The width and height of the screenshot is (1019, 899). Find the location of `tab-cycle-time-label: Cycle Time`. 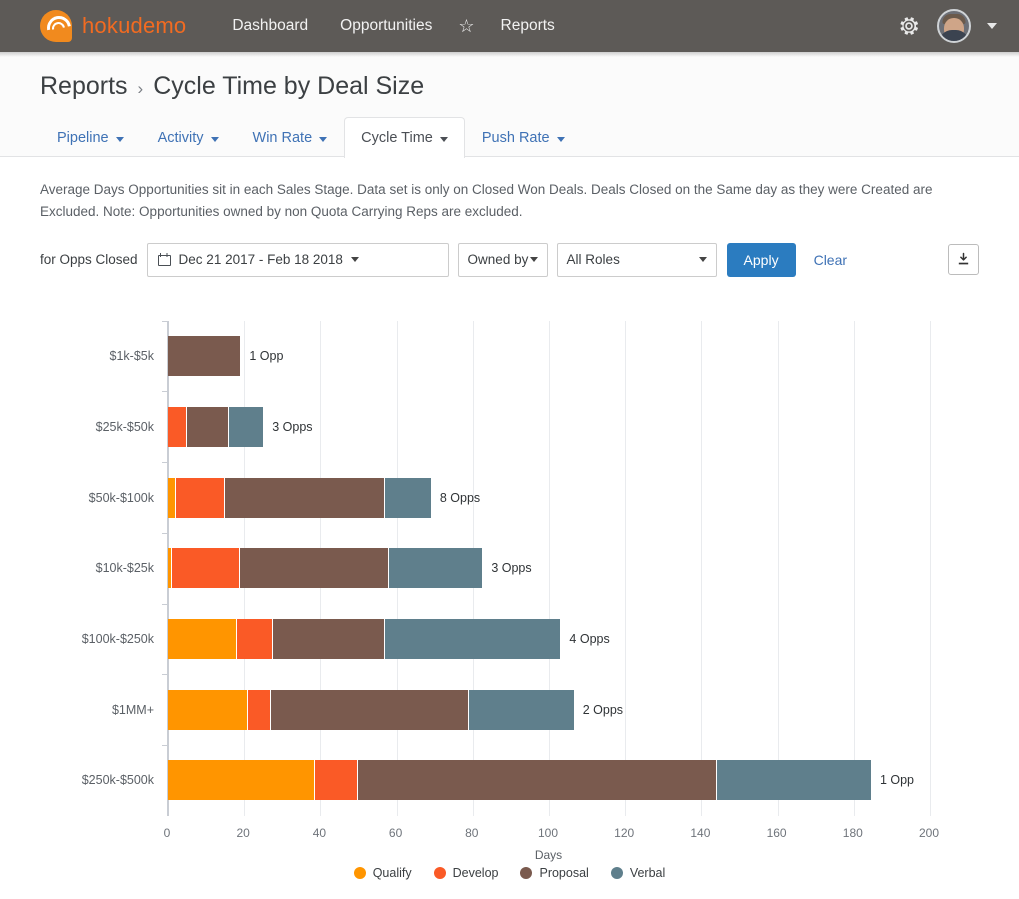

tab-cycle-time-label: Cycle Time is located at coordinates (397, 138).